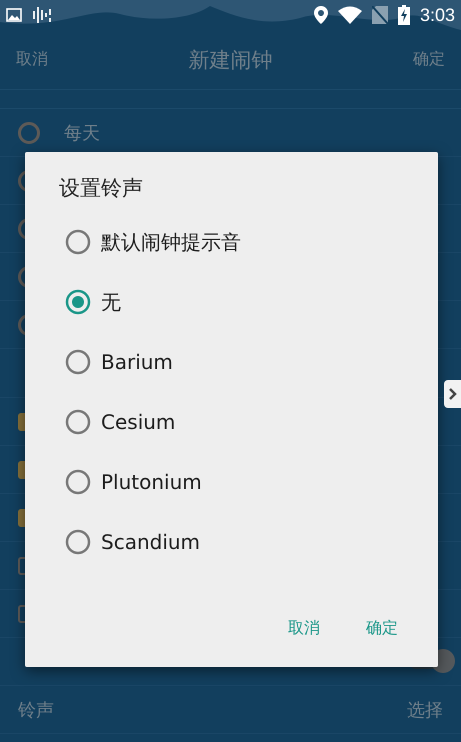 The height and width of the screenshot is (742, 461). What do you see at coordinates (230, 60) in the screenshot?
I see `screen-title: 新建闹钟` at bounding box center [230, 60].